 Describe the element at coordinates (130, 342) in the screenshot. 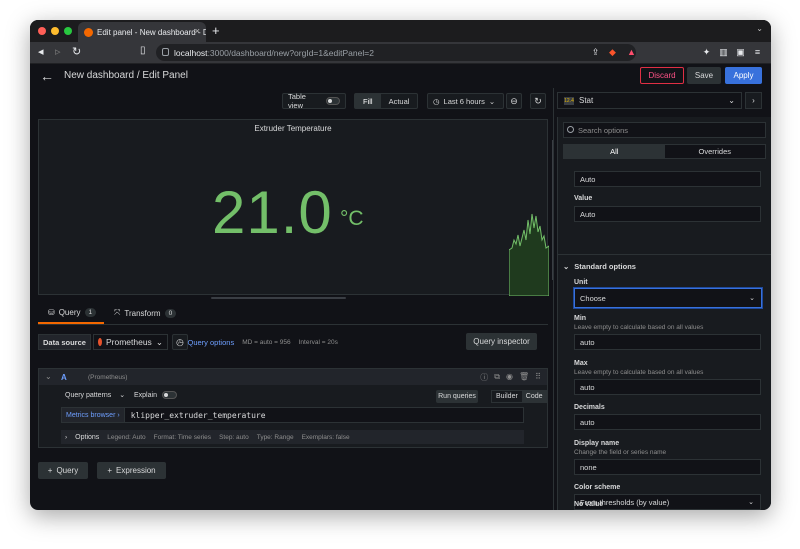

I see `datasource-picker: Prometheus ⌄` at that location.